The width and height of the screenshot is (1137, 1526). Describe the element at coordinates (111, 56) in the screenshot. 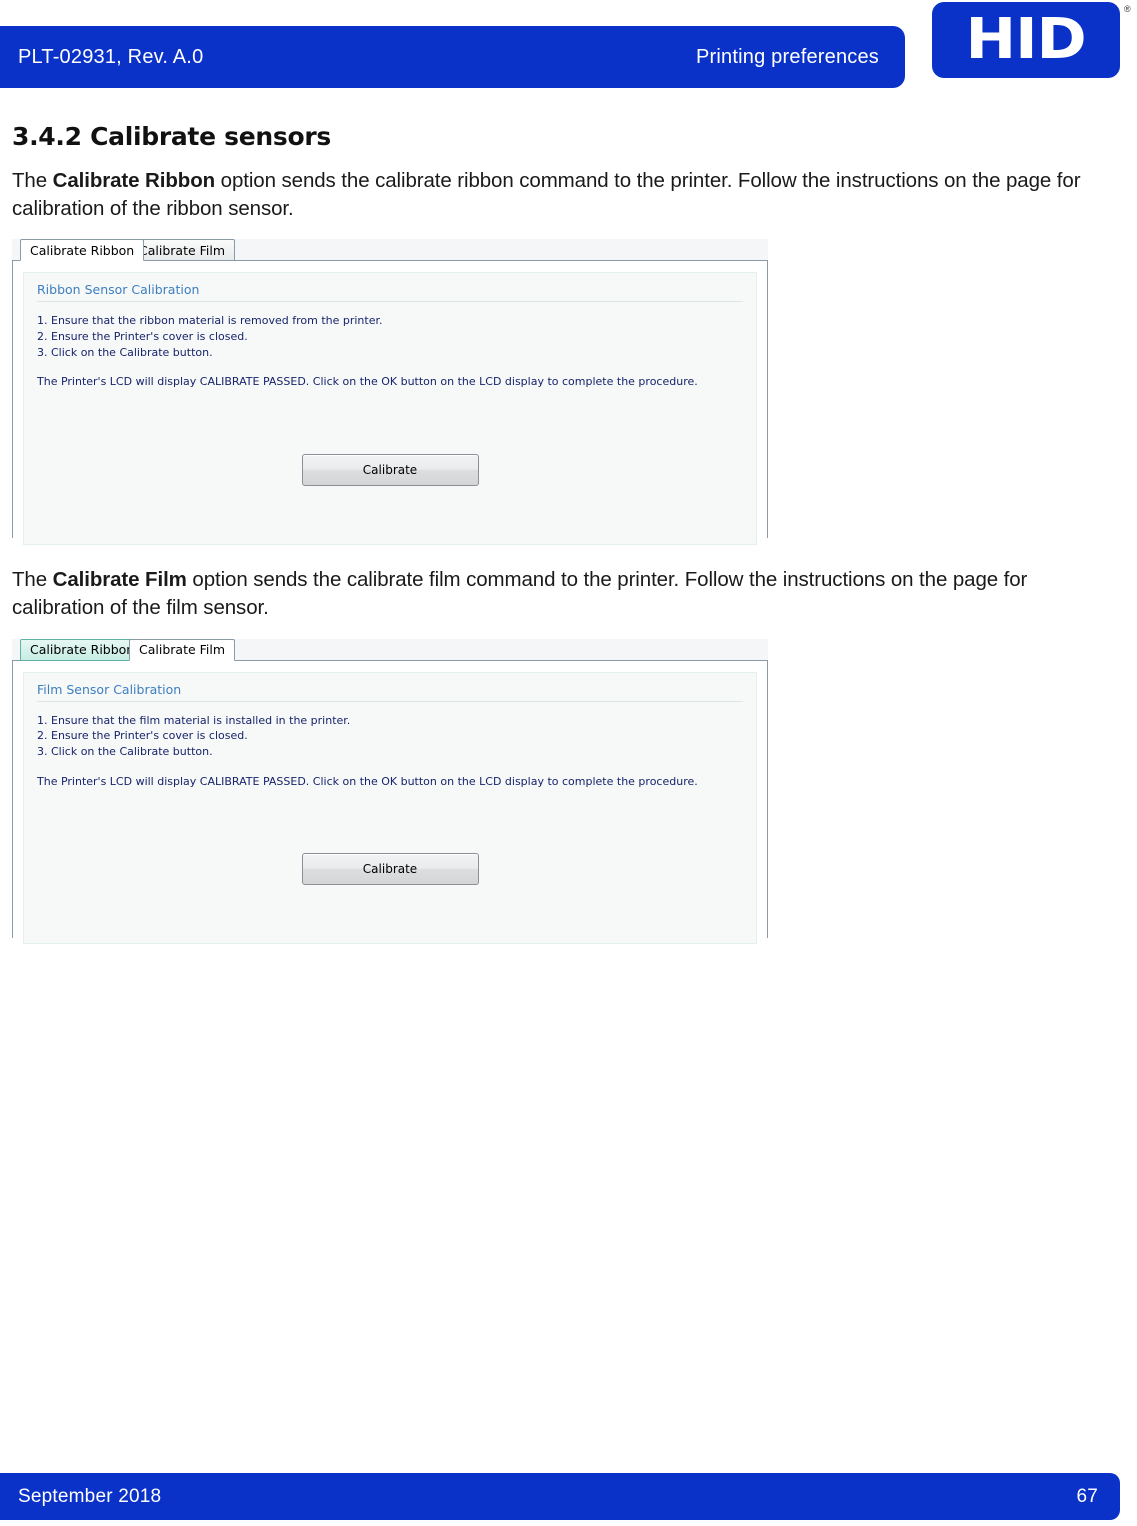

I see `document-number: PLT-02931, Rev. A.0` at that location.